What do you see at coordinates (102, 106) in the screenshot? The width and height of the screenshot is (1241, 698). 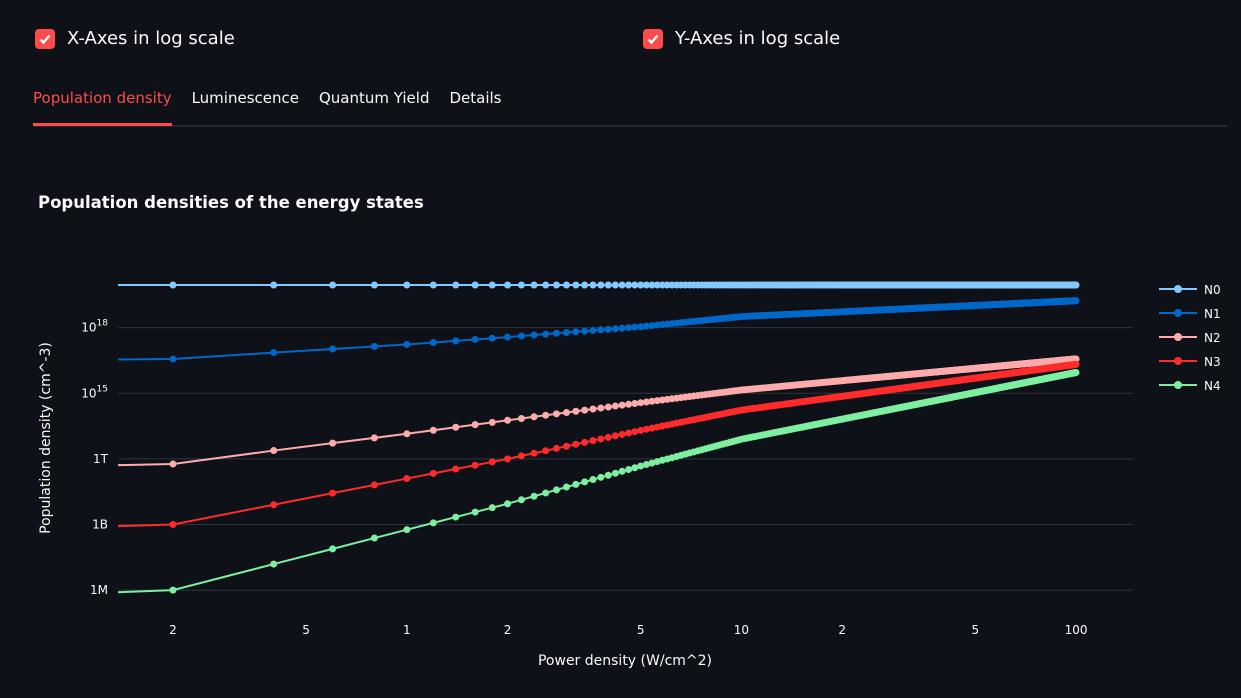 I see `tab-population-density: Population density` at bounding box center [102, 106].